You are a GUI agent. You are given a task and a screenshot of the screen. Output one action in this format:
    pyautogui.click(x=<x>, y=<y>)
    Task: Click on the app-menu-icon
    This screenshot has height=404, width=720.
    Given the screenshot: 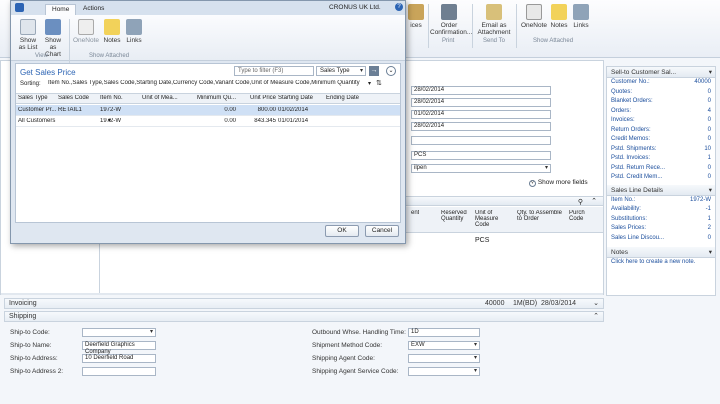 What is the action you would take?
    pyautogui.click(x=19, y=7)
    